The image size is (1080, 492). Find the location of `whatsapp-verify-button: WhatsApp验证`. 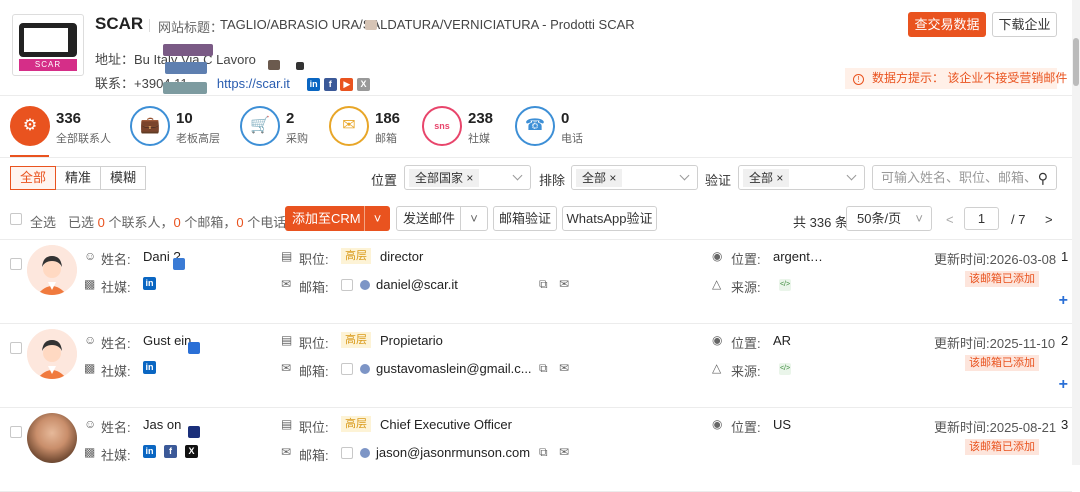

whatsapp-verify-button: WhatsApp验证 is located at coordinates (609, 218).